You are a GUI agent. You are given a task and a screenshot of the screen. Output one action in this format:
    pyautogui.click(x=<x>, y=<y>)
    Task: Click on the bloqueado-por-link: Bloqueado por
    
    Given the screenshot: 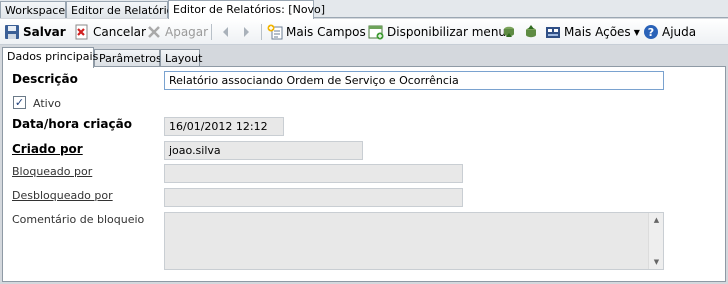 What is the action you would take?
    pyautogui.click(x=52, y=171)
    